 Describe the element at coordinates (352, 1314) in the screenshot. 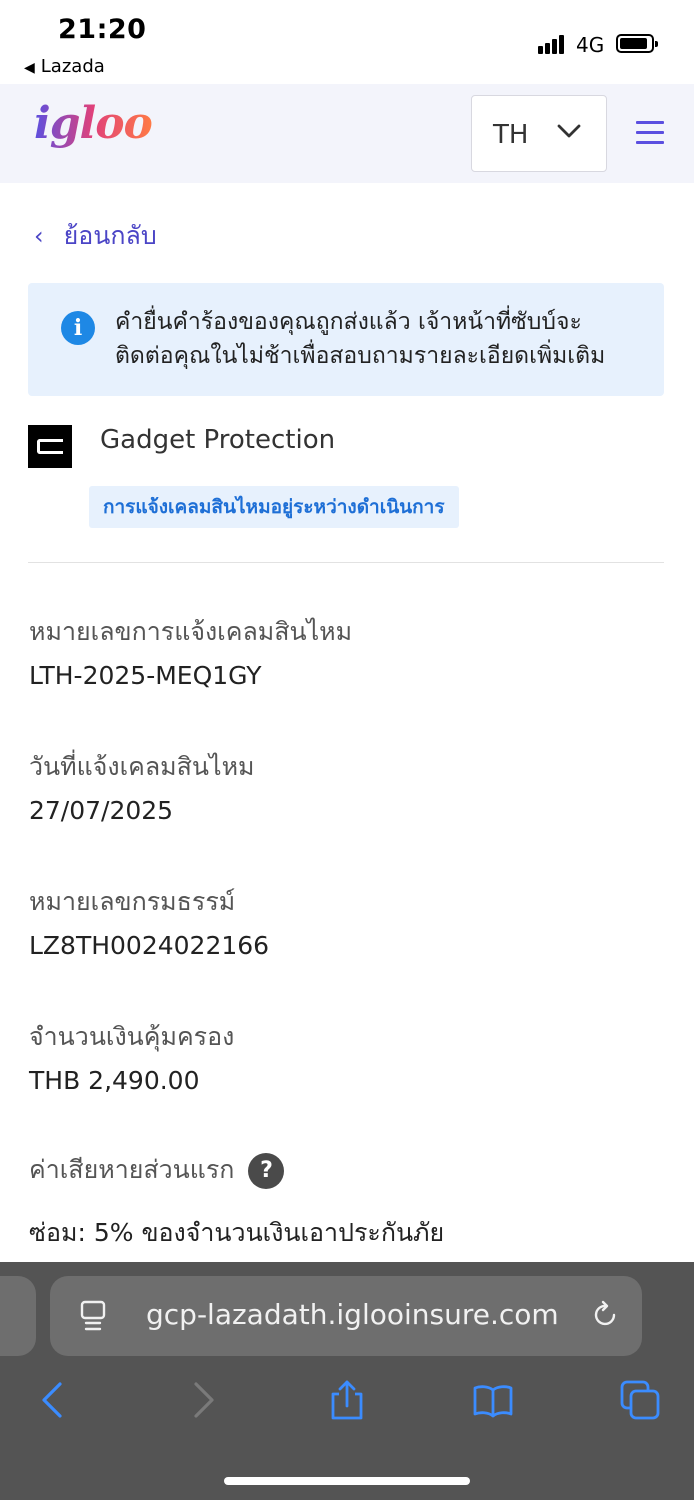

I see `url-text: gcp-lazadath.iglooinsure.com` at that location.